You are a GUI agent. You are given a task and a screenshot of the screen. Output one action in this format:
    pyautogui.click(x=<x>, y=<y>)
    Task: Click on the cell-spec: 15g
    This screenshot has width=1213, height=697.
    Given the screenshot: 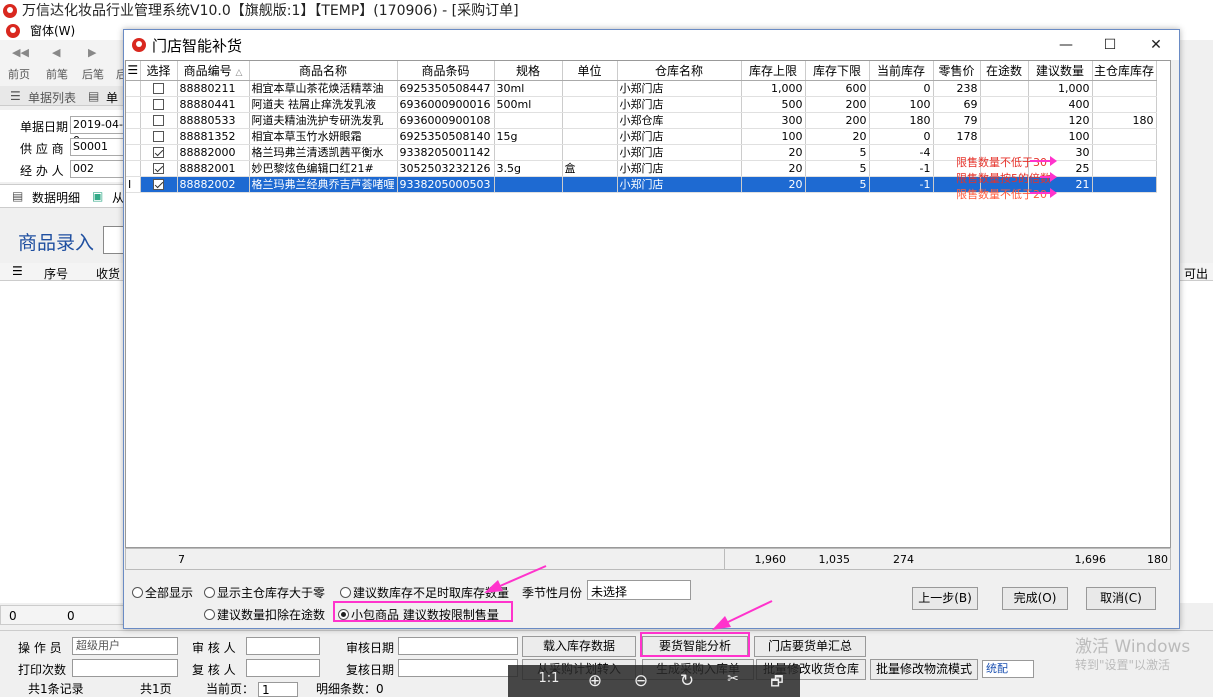 What is the action you would take?
    pyautogui.click(x=528, y=136)
    